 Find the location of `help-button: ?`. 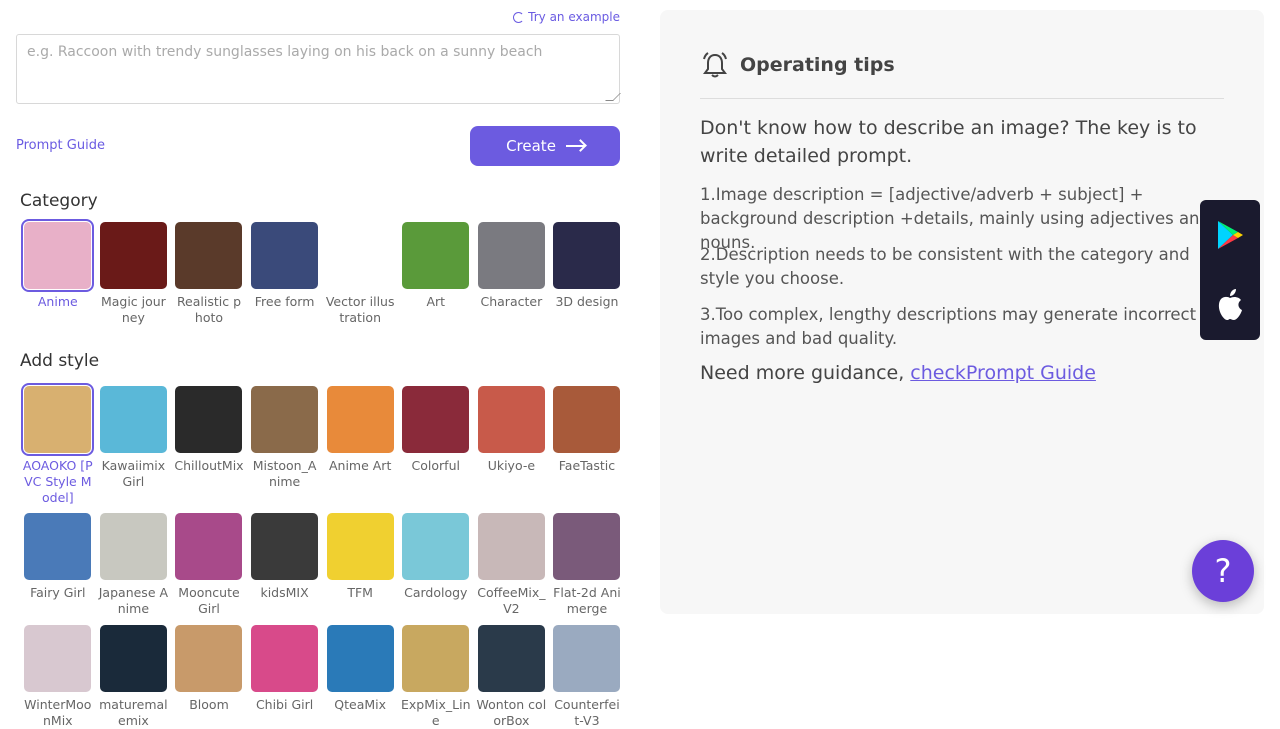

help-button: ? is located at coordinates (1223, 571).